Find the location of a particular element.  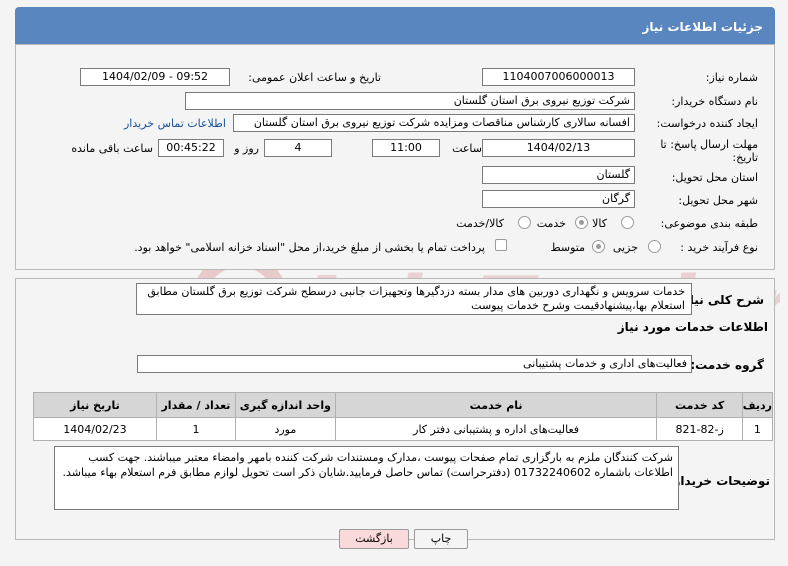

deadline-label-line1: مهلت ارسال پاسخ: تا is located at coordinates (709, 144).